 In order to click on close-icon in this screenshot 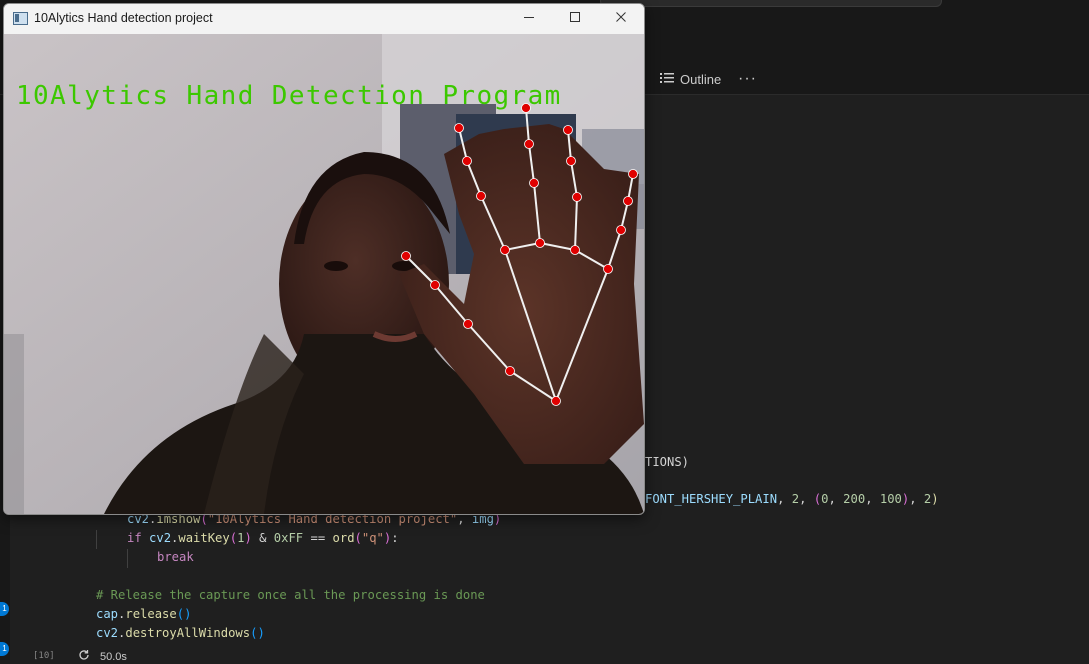, I will do `click(621, 19)`.